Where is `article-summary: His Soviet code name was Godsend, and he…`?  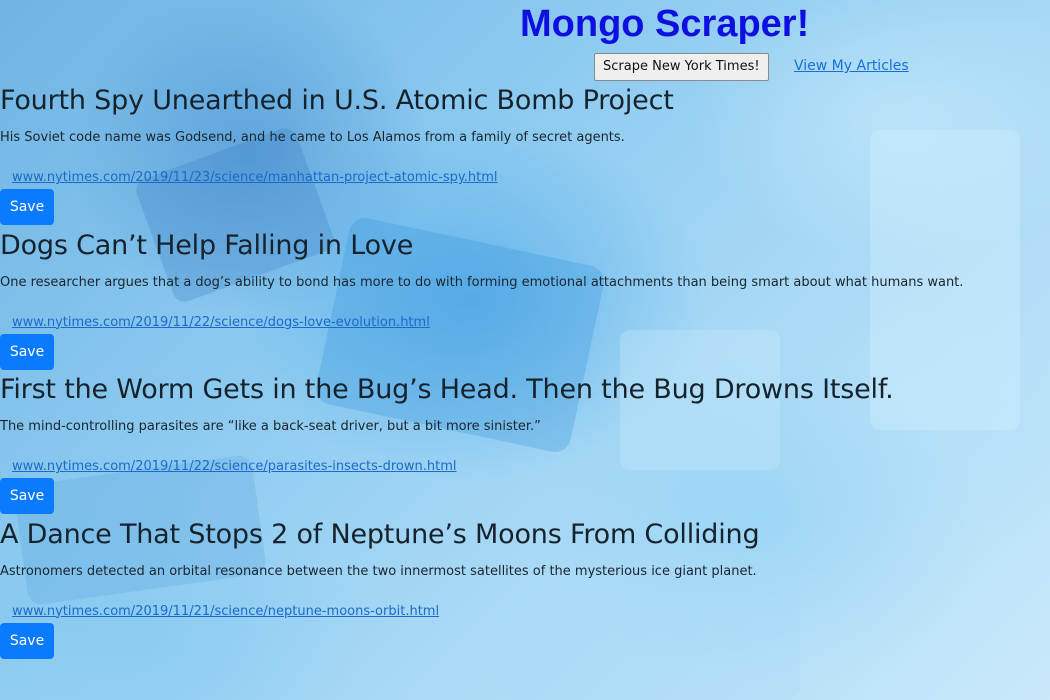
article-summary: His Soviet code name was Godsend, and he… is located at coordinates (312, 137).